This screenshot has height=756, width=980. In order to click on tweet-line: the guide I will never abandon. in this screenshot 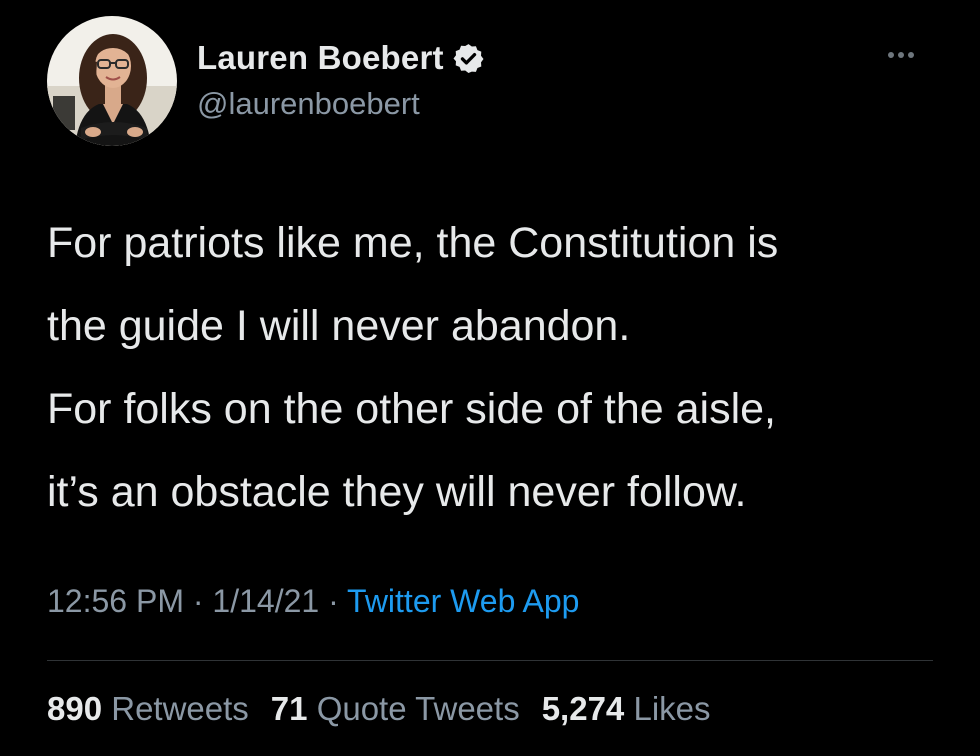, I will do `click(339, 326)`.